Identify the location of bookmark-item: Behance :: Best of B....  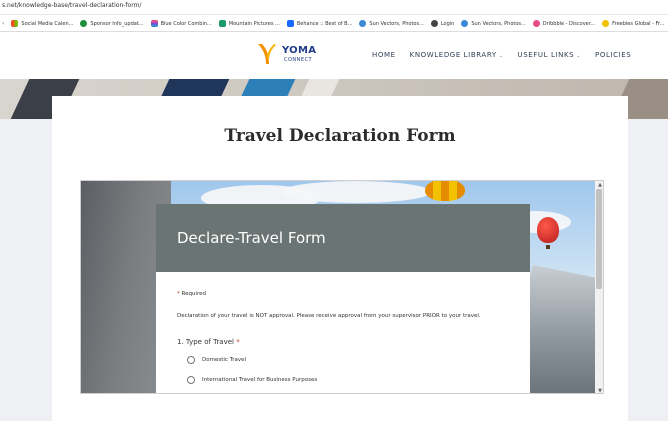
(319, 23).